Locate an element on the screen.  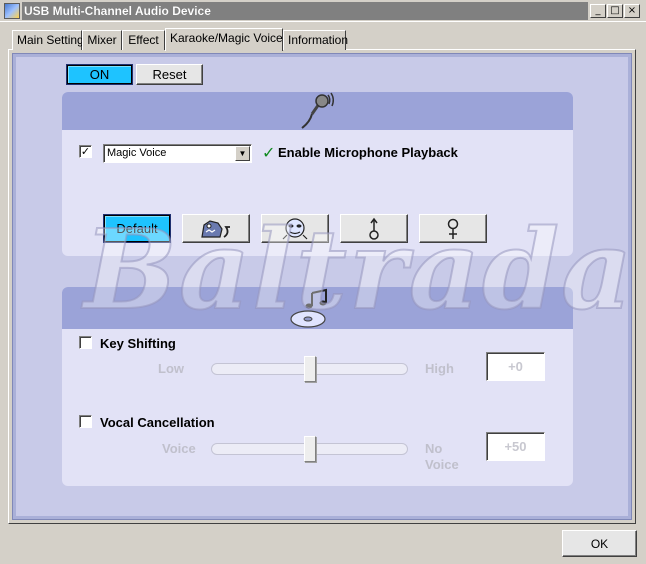
minimize-button: _ is located at coordinates (598, 11).